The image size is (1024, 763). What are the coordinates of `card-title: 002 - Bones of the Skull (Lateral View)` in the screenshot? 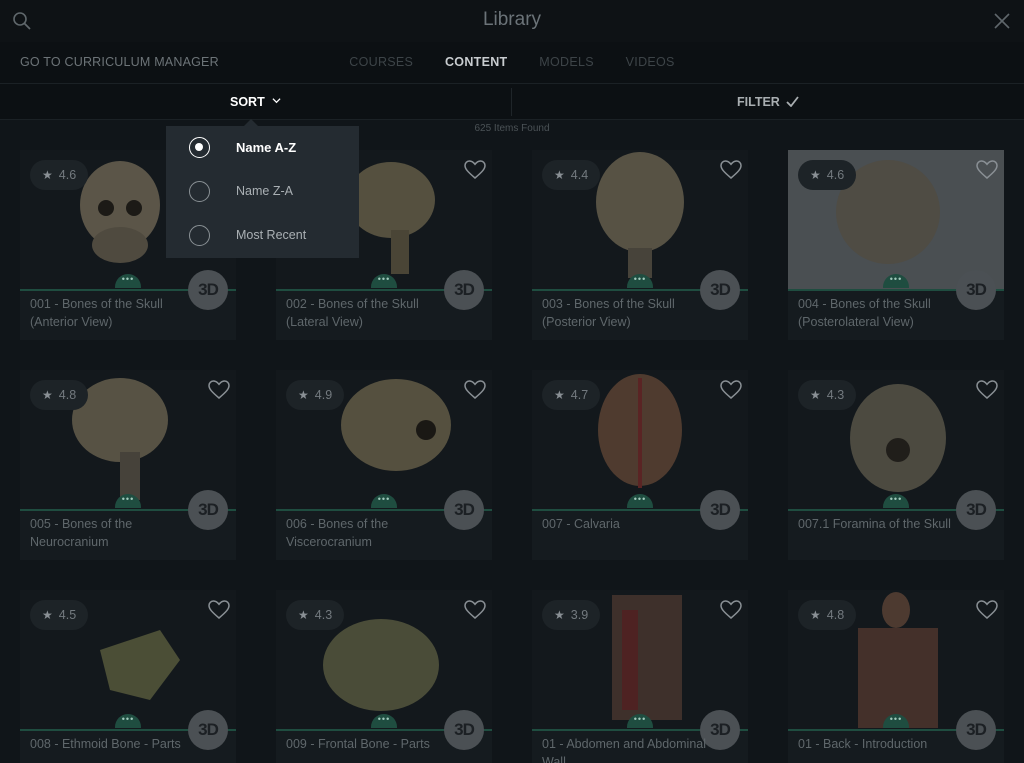 It's located at (352, 313).